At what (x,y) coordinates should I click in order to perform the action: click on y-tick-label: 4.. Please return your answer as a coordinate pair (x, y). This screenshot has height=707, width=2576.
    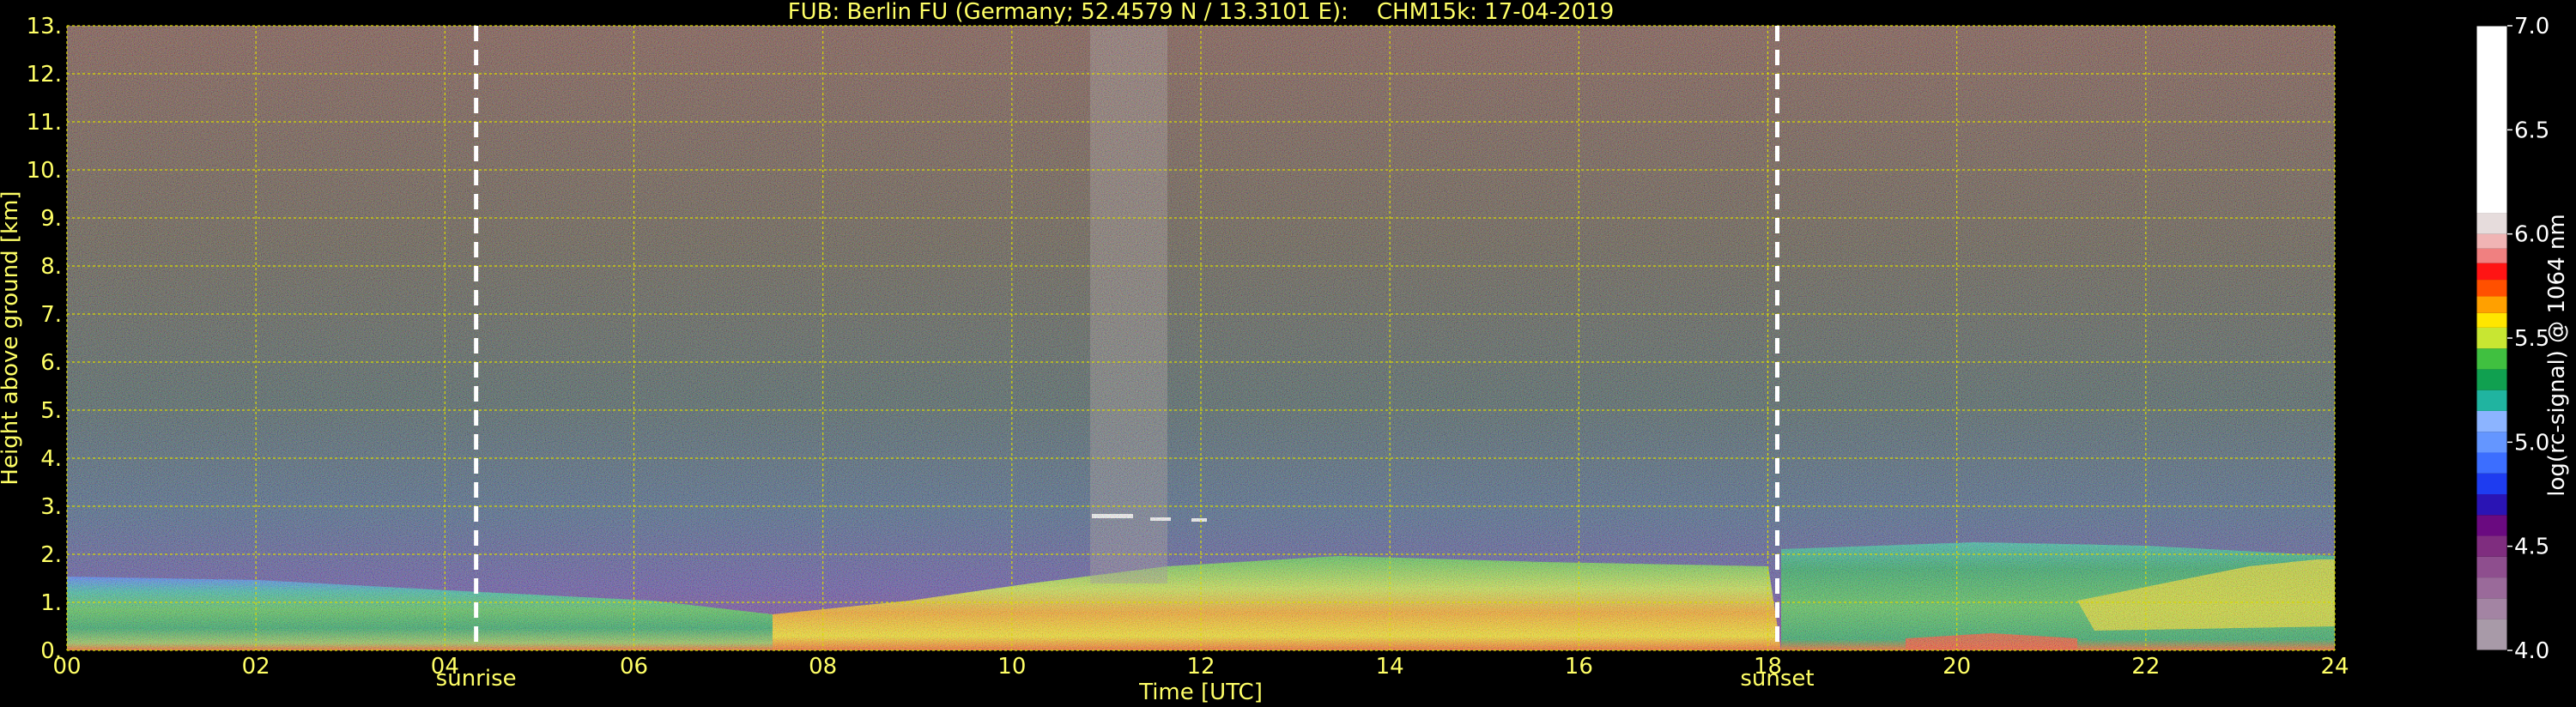
    Looking at the image, I should click on (51, 459).